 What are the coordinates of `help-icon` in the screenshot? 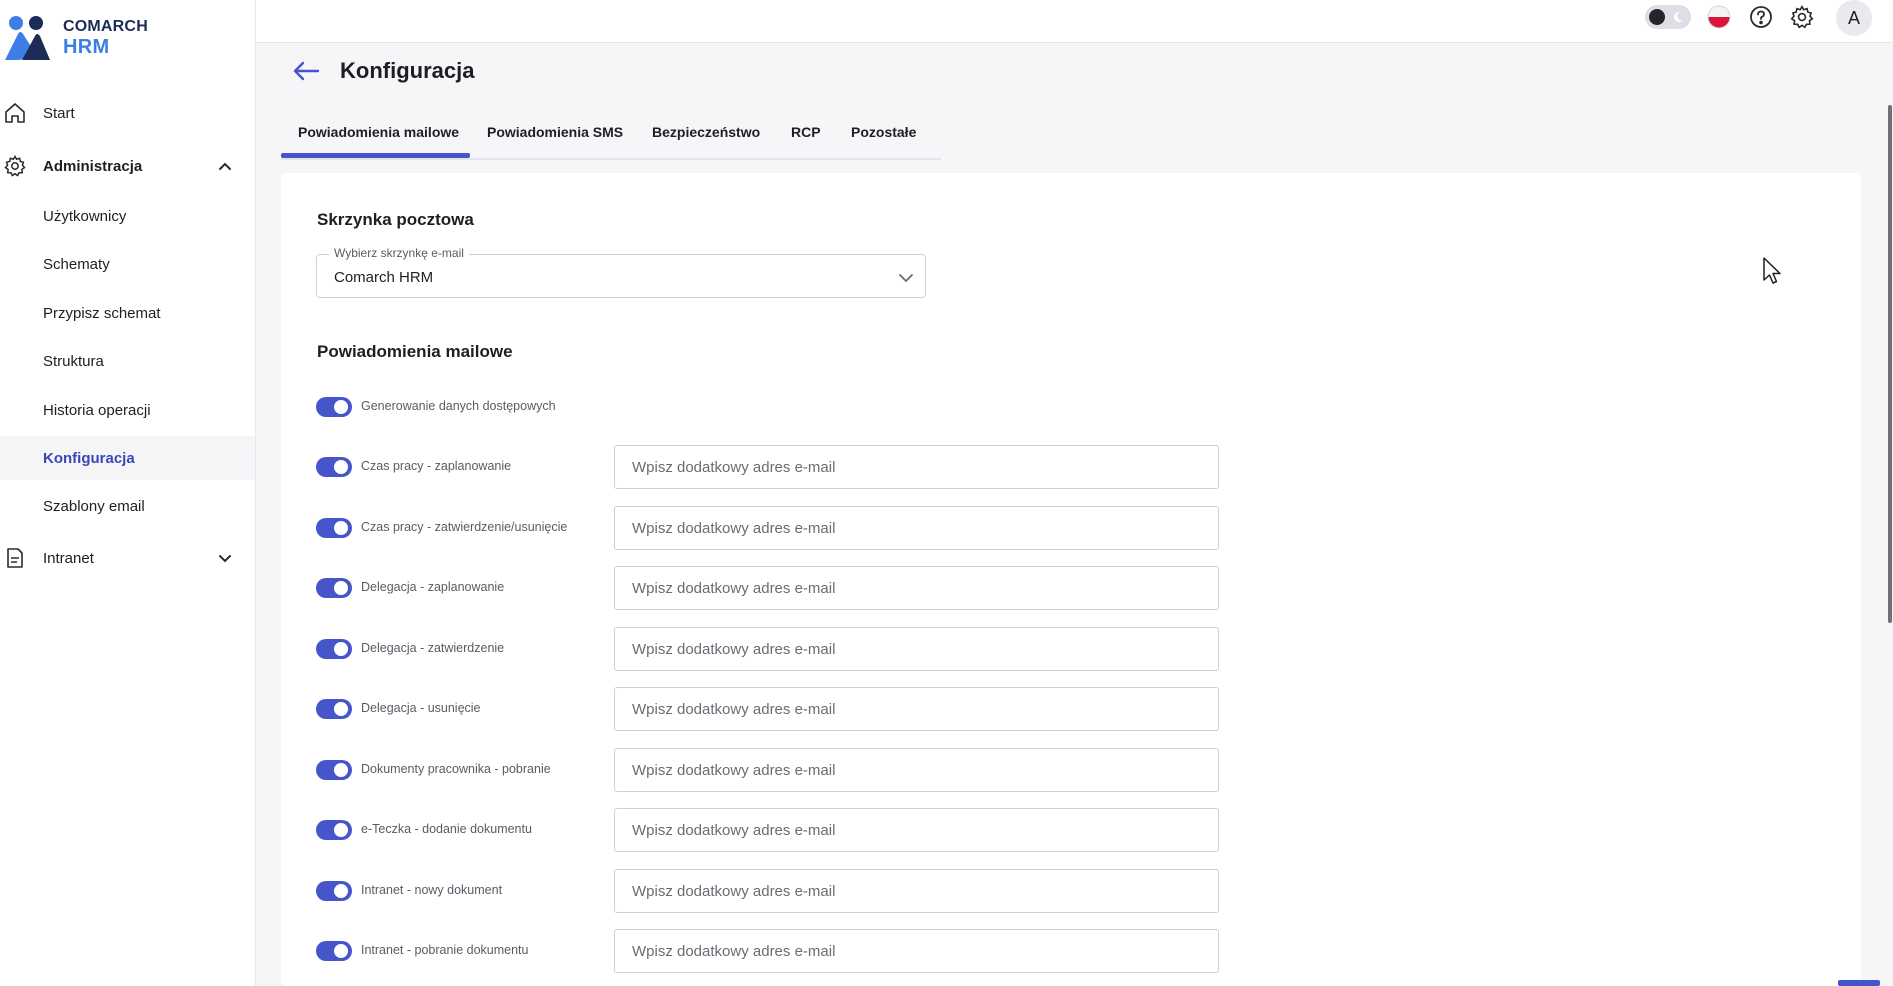 It's located at (1761, 17).